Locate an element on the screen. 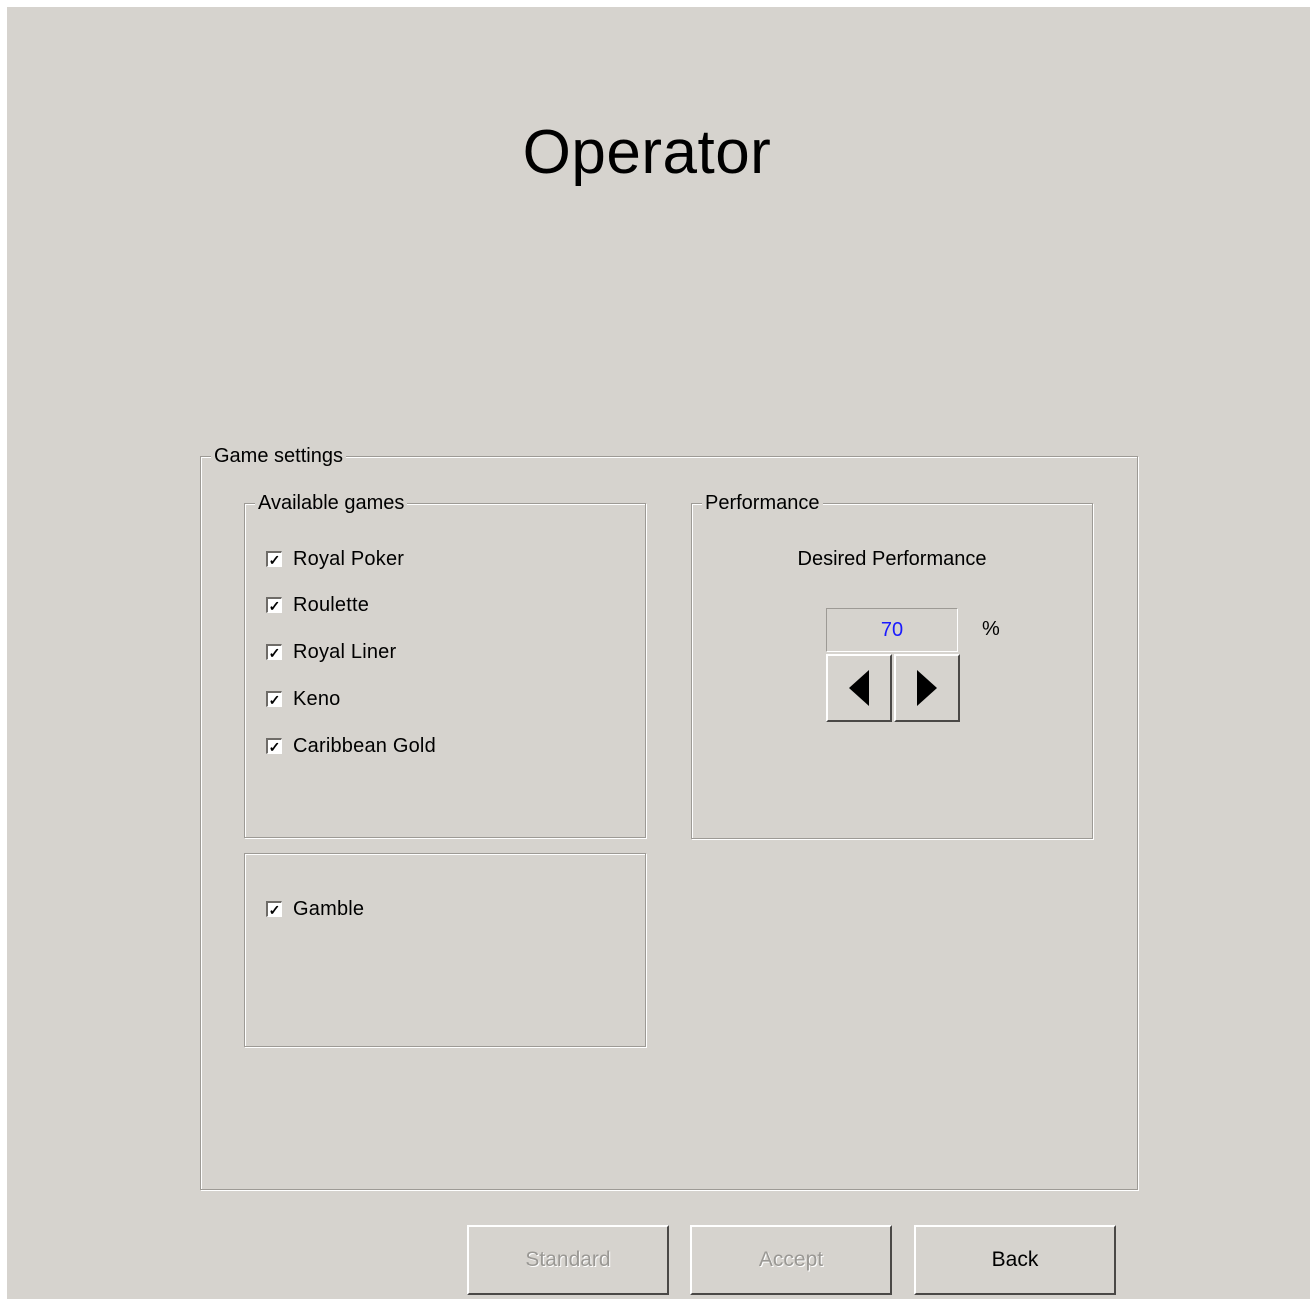 The width and height of the screenshot is (1314, 1299). back-button: Back is located at coordinates (1015, 1260).